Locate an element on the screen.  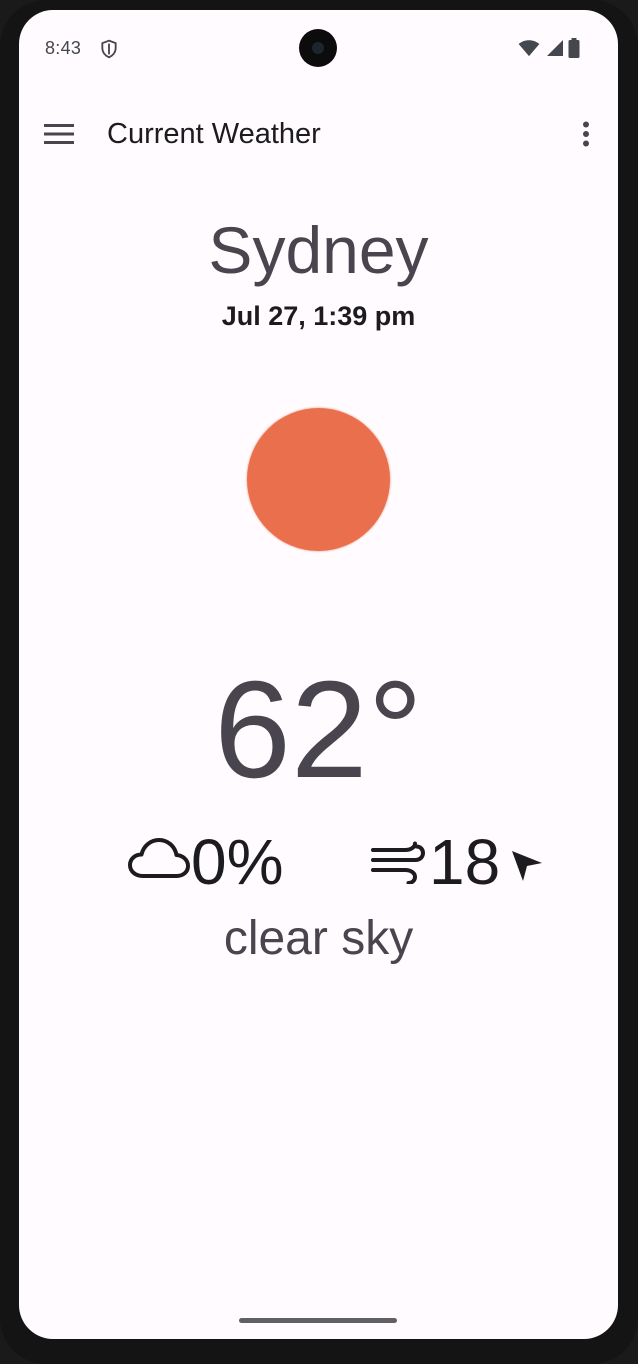
top-app-bar: Current Weather is located at coordinates (318, 134).